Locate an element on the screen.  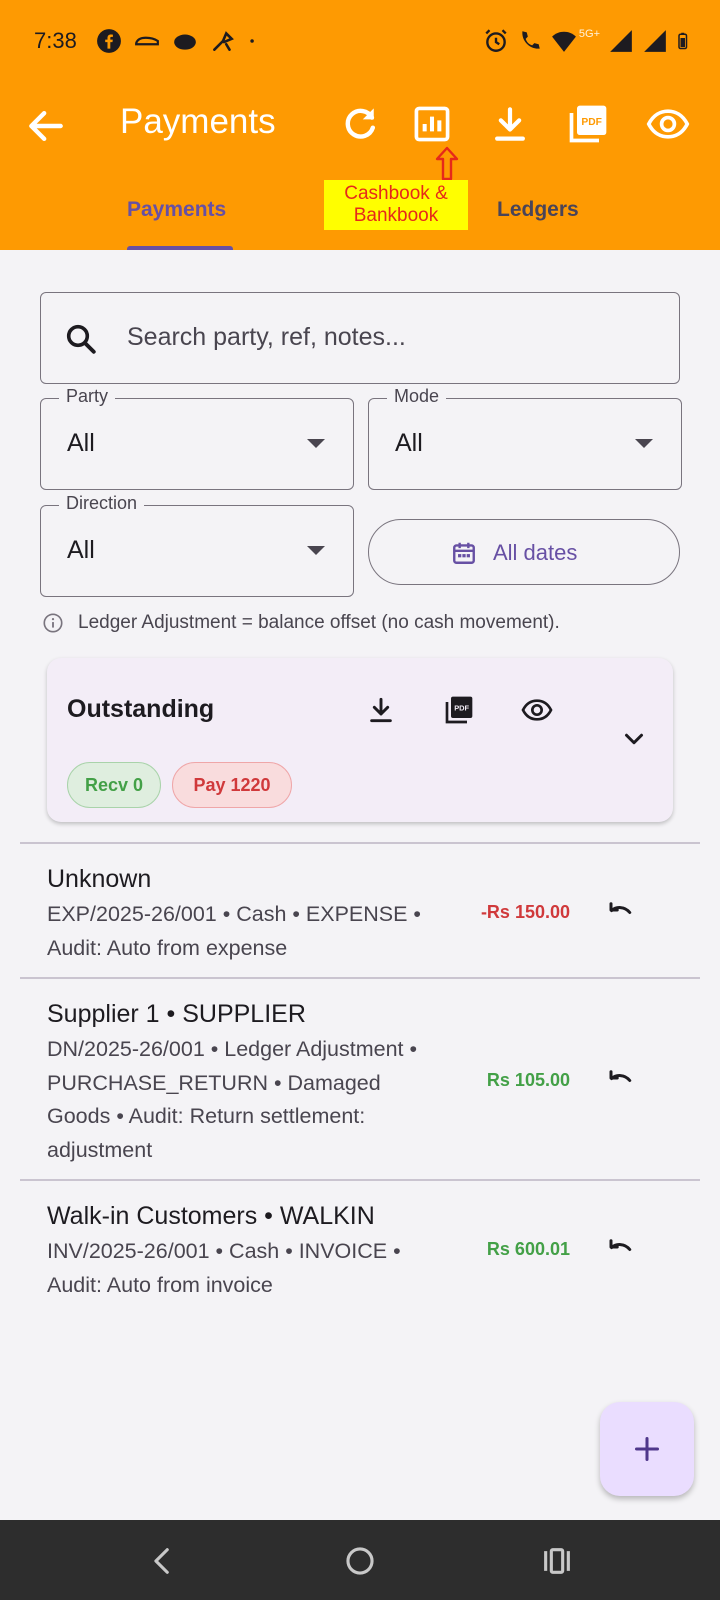
chevron-down-icon is located at coordinates (634, 739).